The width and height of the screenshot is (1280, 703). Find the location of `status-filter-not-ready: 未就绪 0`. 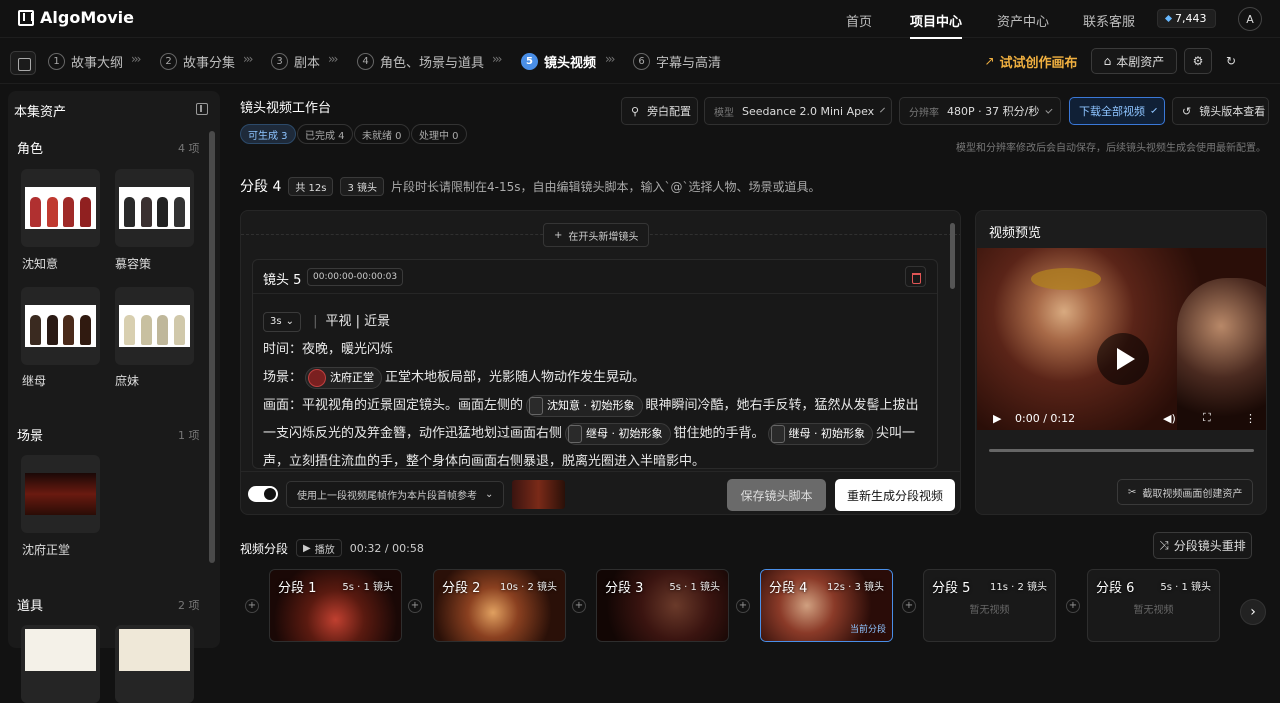

status-filter-not-ready: 未就绪 0 is located at coordinates (382, 134).